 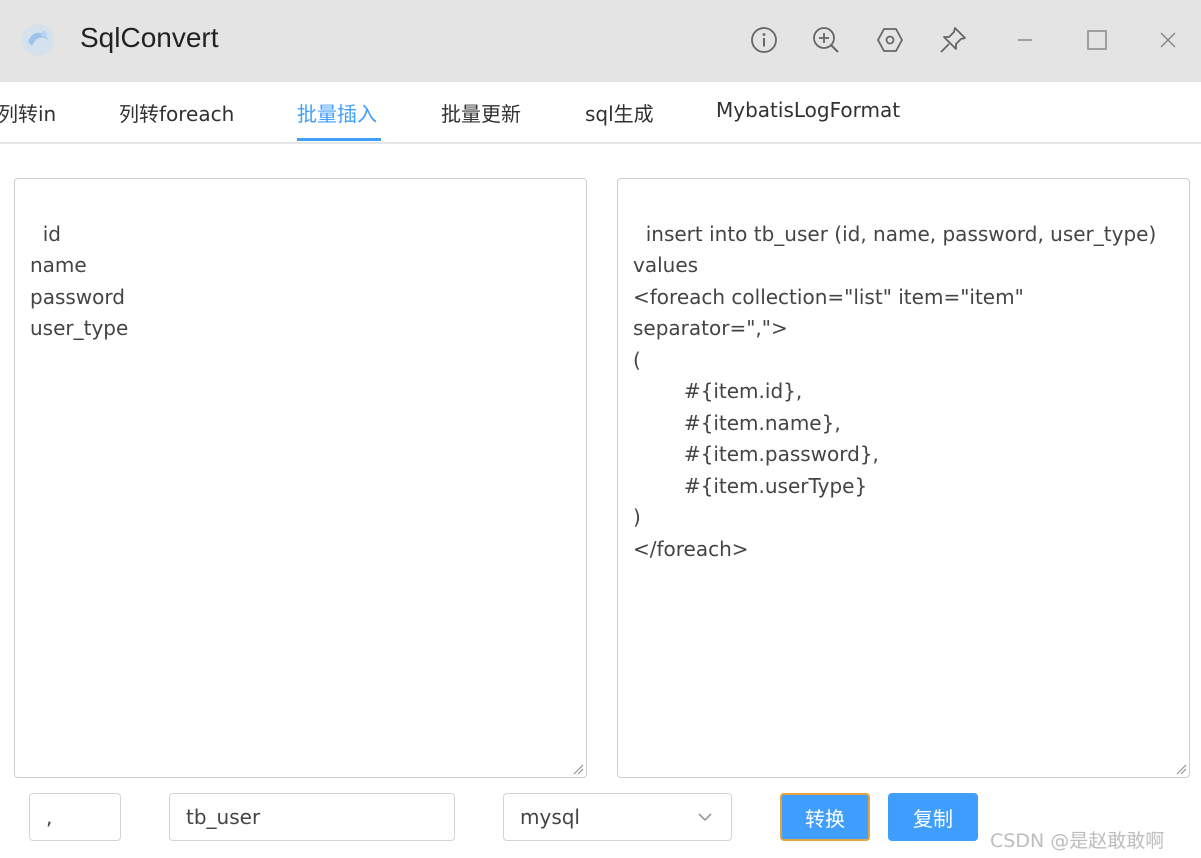 What do you see at coordinates (79, 281) in the screenshot?
I see `column-input-text: id name password user_type` at bounding box center [79, 281].